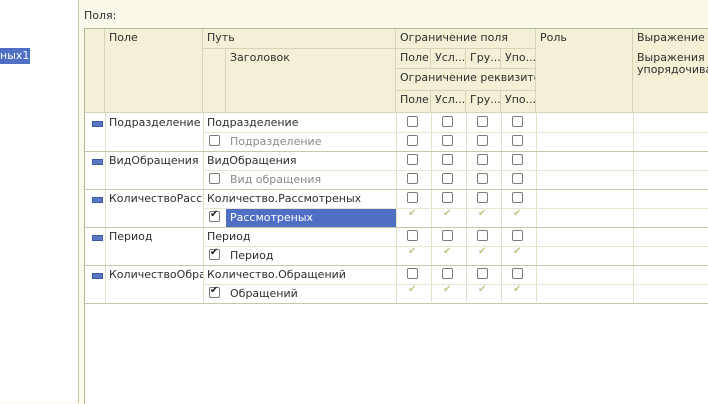  Describe the element at coordinates (672, 37) in the screenshot. I see `header-order-expression-label: Выражение пр` at that location.